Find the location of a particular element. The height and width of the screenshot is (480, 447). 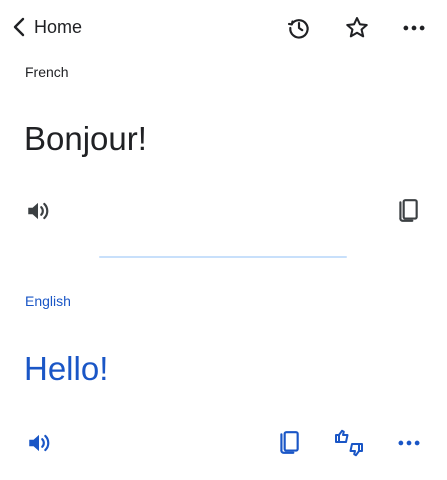

target-copy-button is located at coordinates (289, 443).